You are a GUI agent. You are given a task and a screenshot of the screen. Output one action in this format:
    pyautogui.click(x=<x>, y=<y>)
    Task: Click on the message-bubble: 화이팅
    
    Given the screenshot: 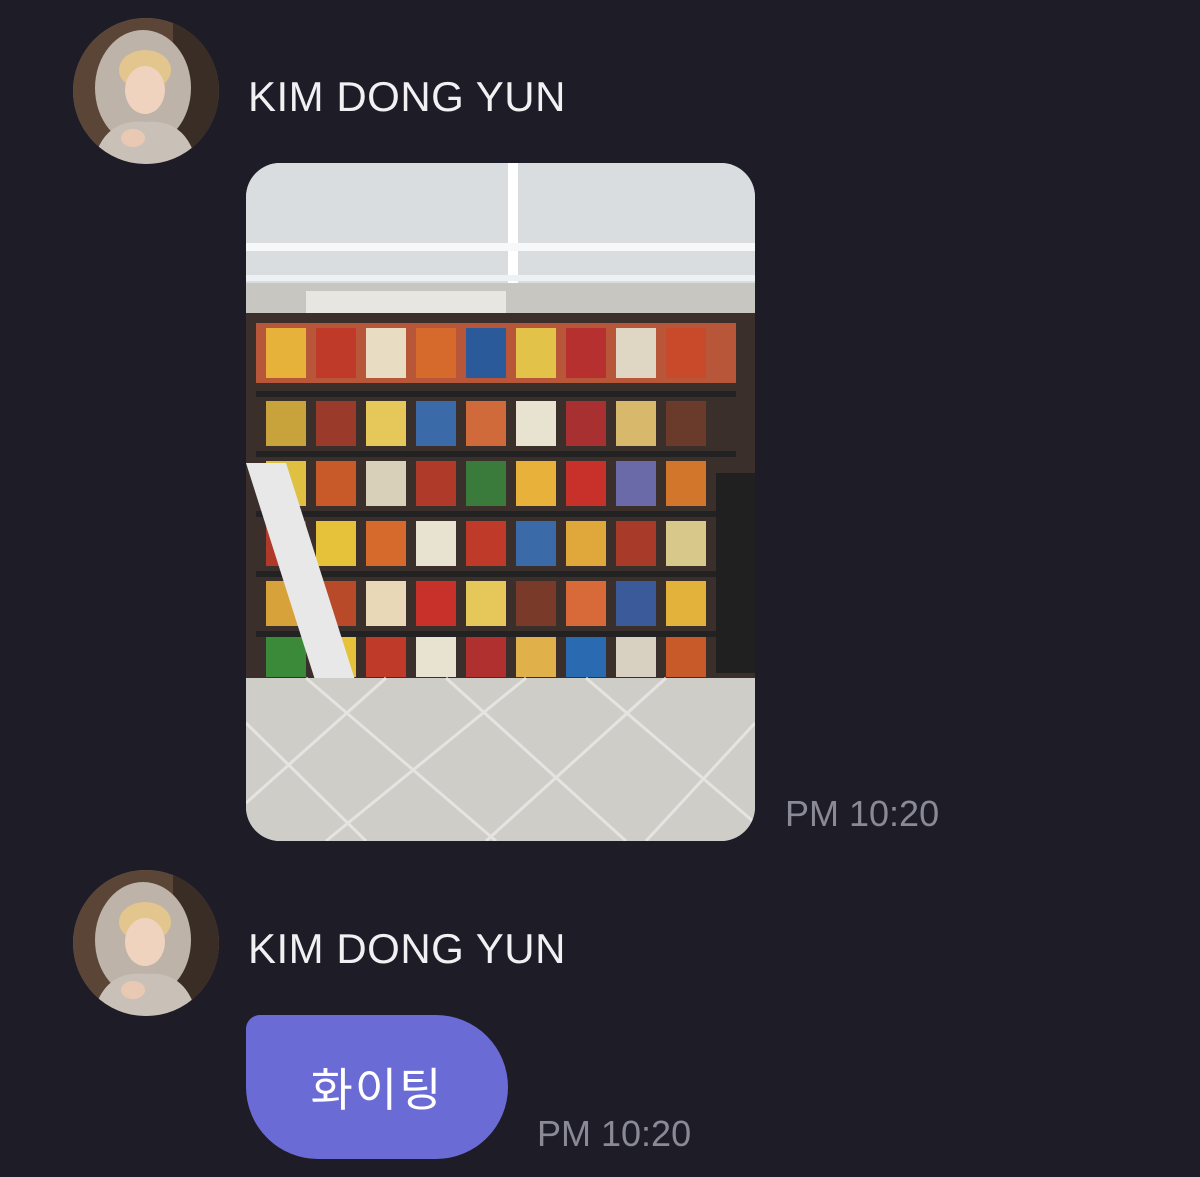 What is the action you would take?
    pyautogui.click(x=377, y=1087)
    